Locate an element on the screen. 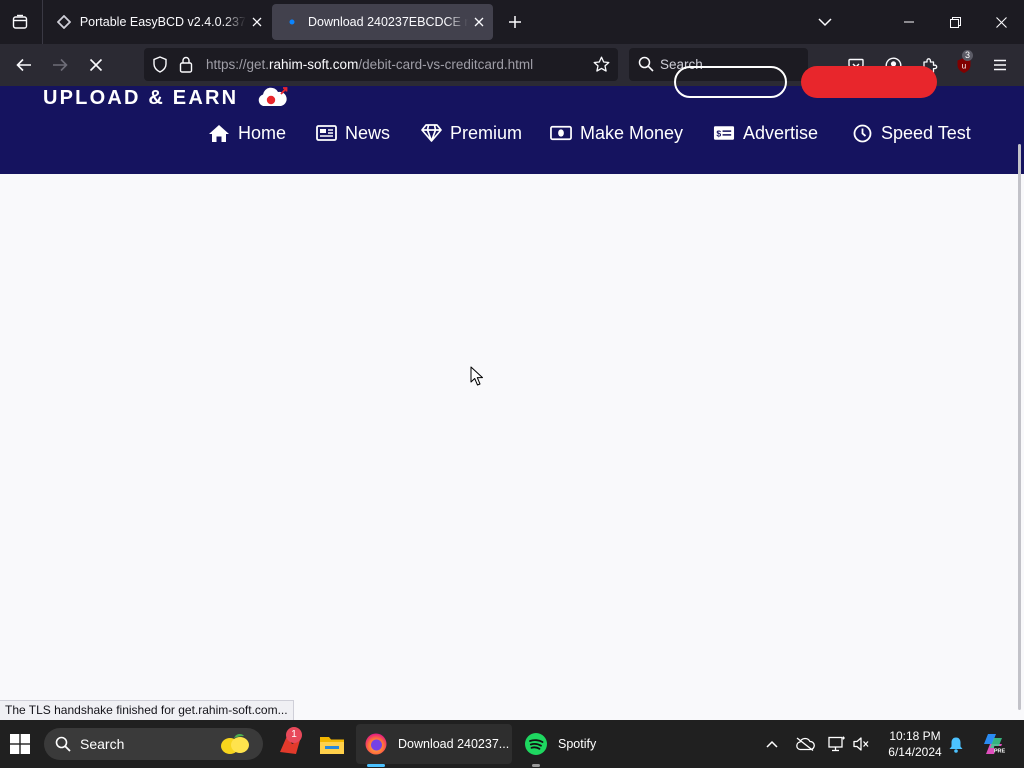 This screenshot has height=768, width=1024. minimize-button is located at coordinates (909, 22).